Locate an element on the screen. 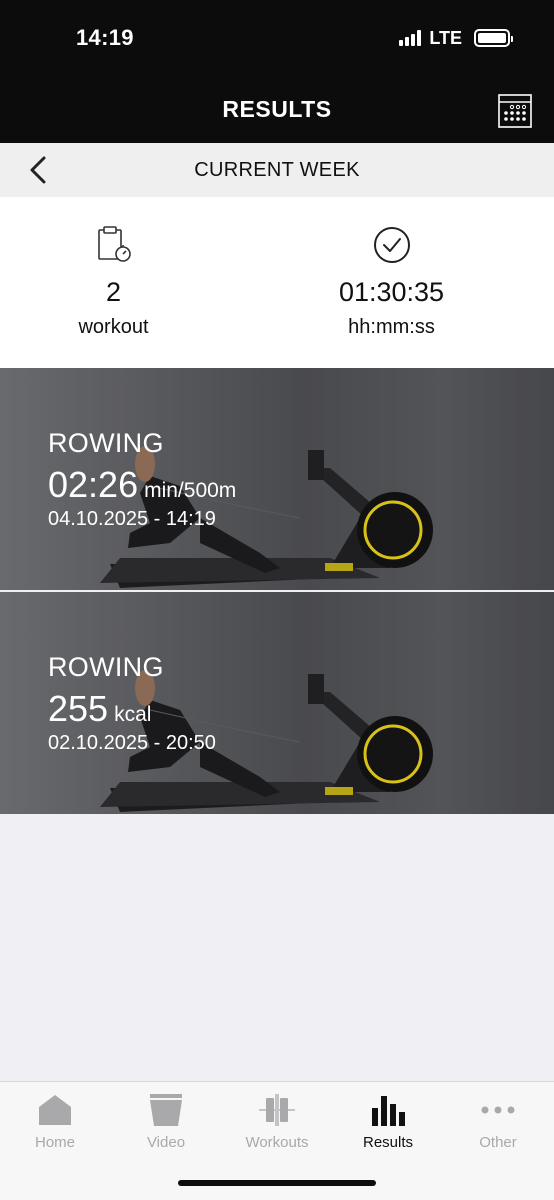 The image size is (554, 1200). workout-date: 04.10.2025 - 14:19 is located at coordinates (132, 519).